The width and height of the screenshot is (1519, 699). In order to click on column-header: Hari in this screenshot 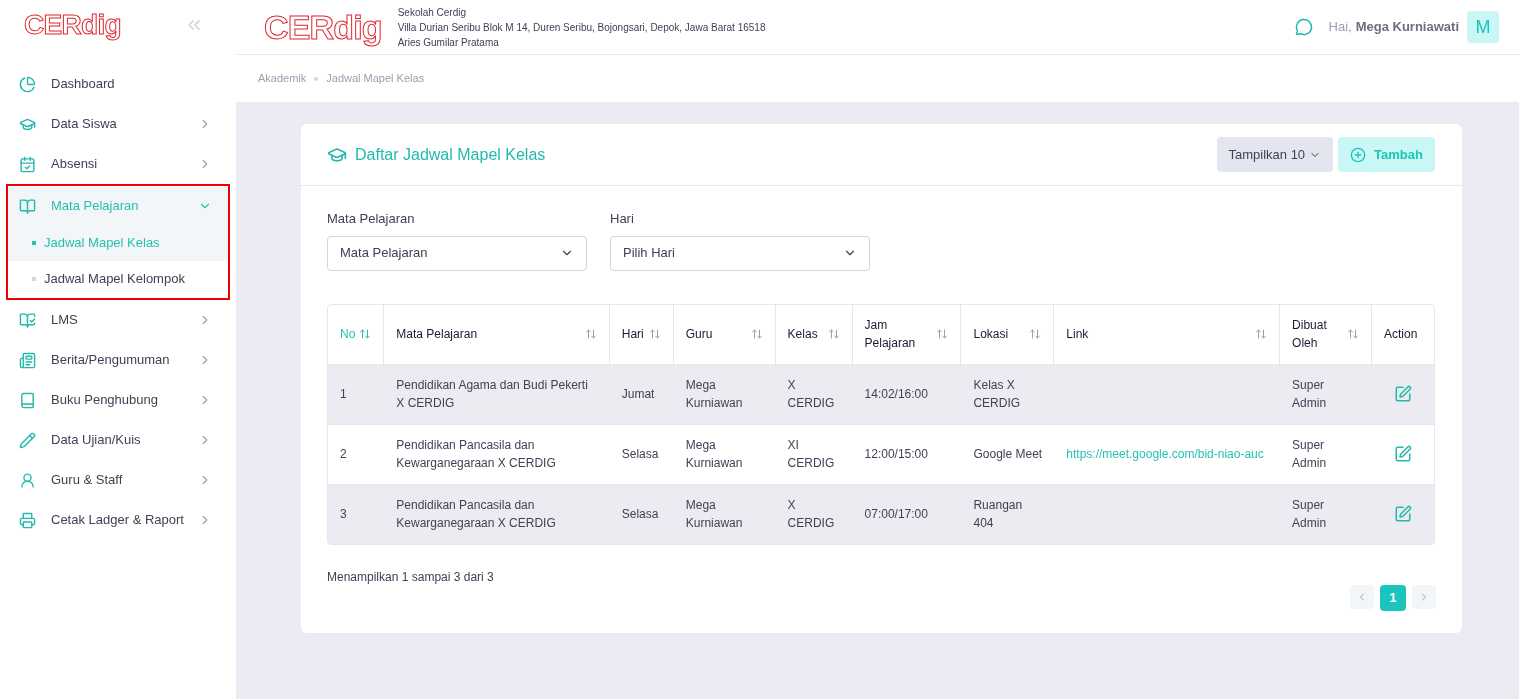, I will do `click(641, 334)`.